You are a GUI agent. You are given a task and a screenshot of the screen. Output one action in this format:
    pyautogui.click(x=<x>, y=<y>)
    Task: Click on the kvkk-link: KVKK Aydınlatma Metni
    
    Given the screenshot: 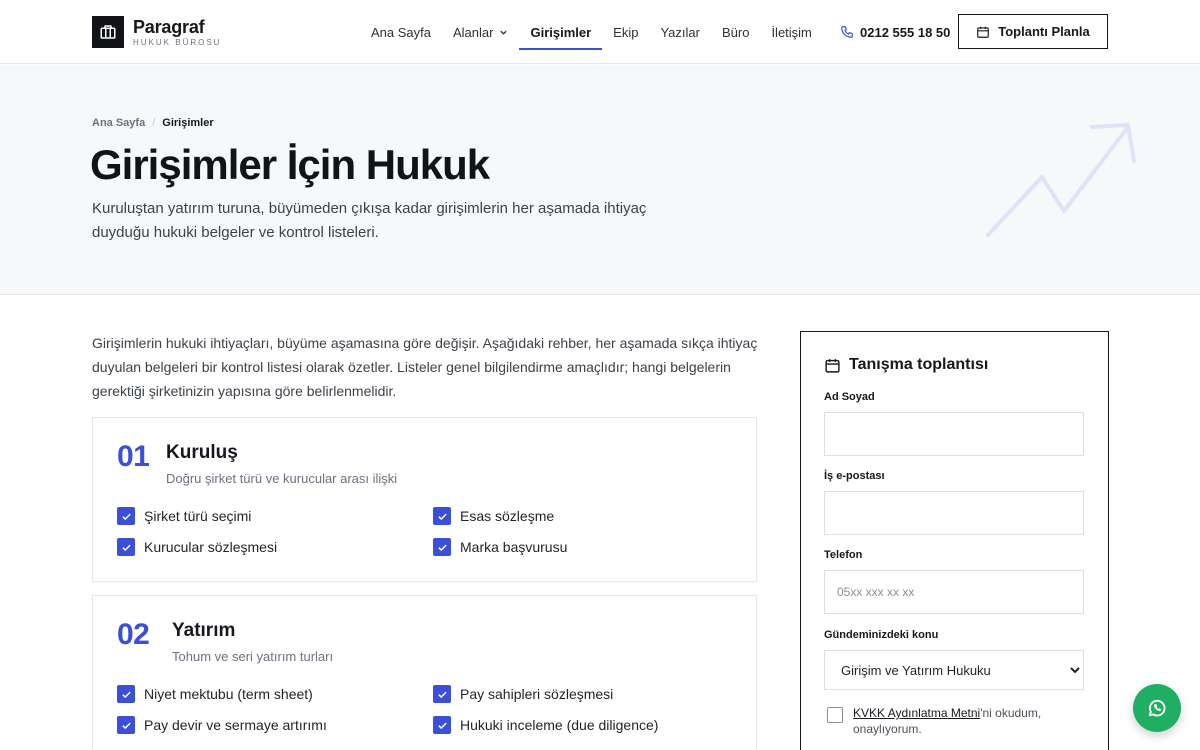 What is the action you would take?
    pyautogui.click(x=916, y=713)
    